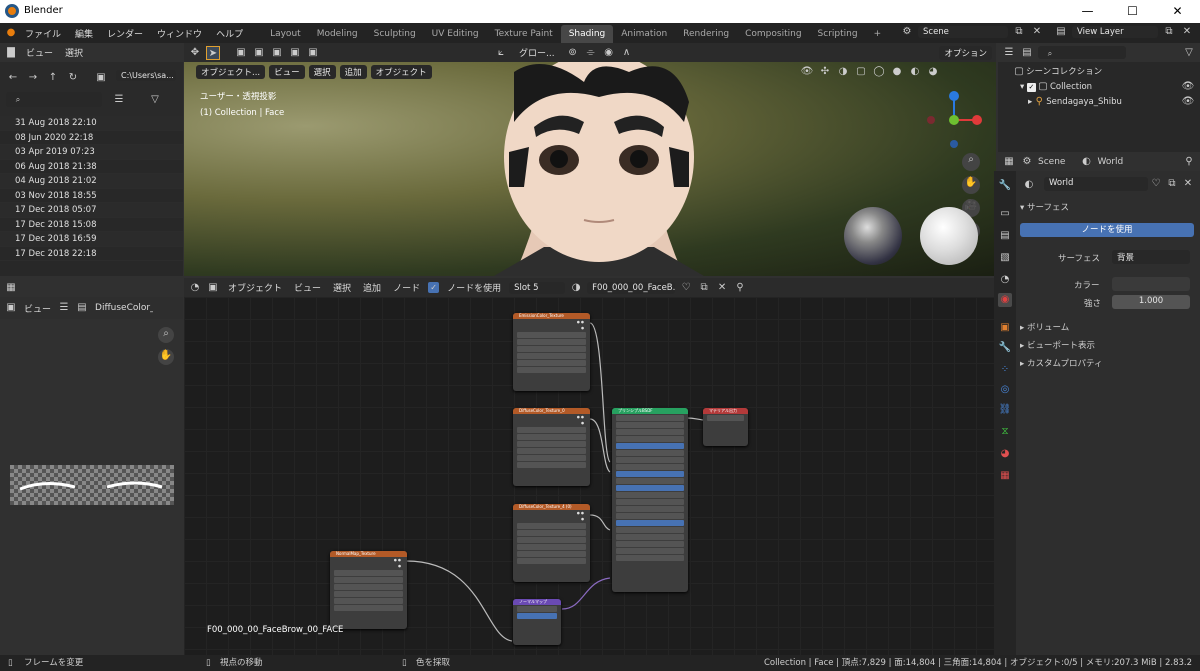 Image resolution: width=1200 pixels, height=671 pixels. Describe the element at coordinates (1082, 52) in the screenshot. I see `outliner-search-input: ⌕` at that location.